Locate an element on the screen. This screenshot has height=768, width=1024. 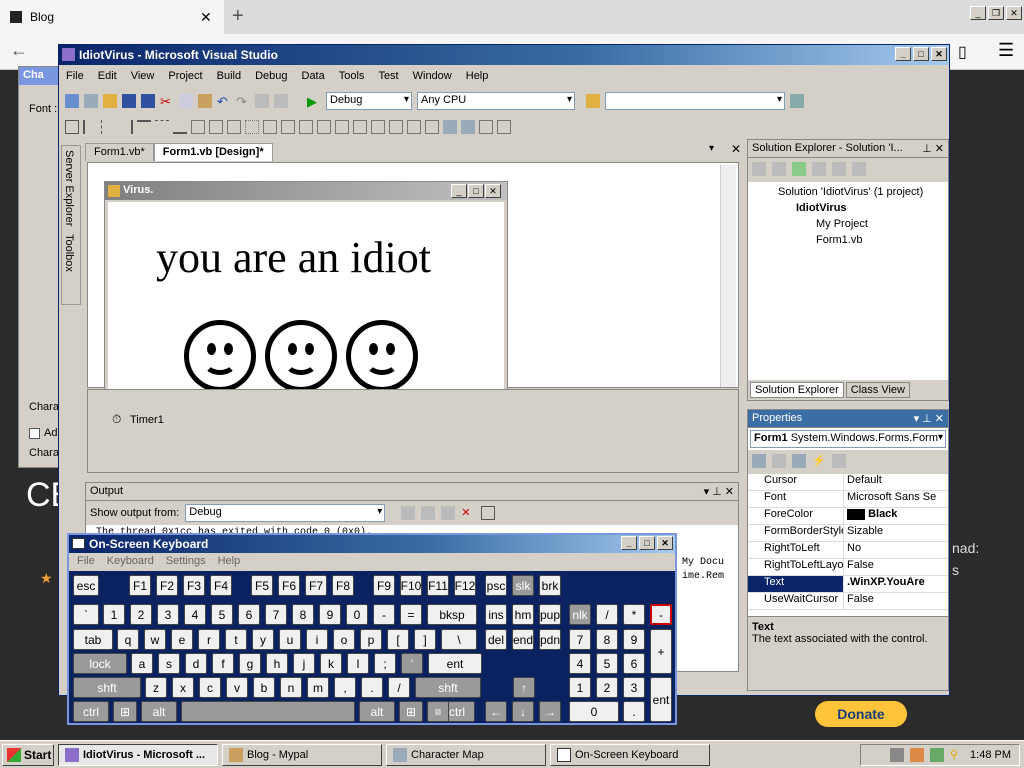
tab-form1-code: Form1.vb* is located at coordinates (119, 152).